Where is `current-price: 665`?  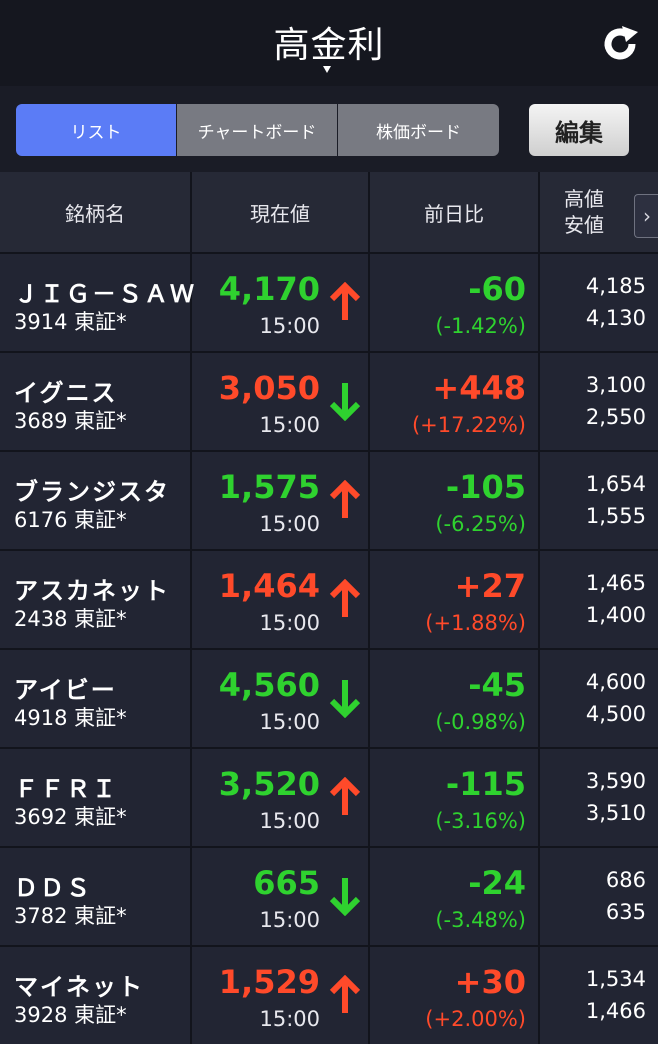 current-price: 665 is located at coordinates (286, 883).